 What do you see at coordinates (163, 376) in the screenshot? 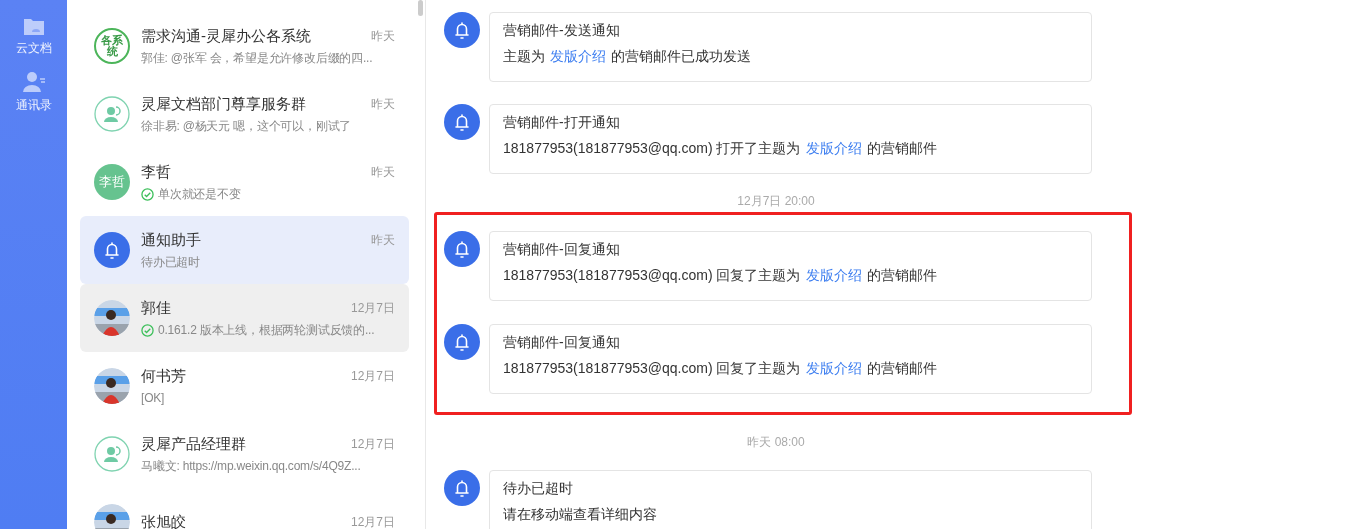
I see `conversation-name: 何书芳` at bounding box center [163, 376].